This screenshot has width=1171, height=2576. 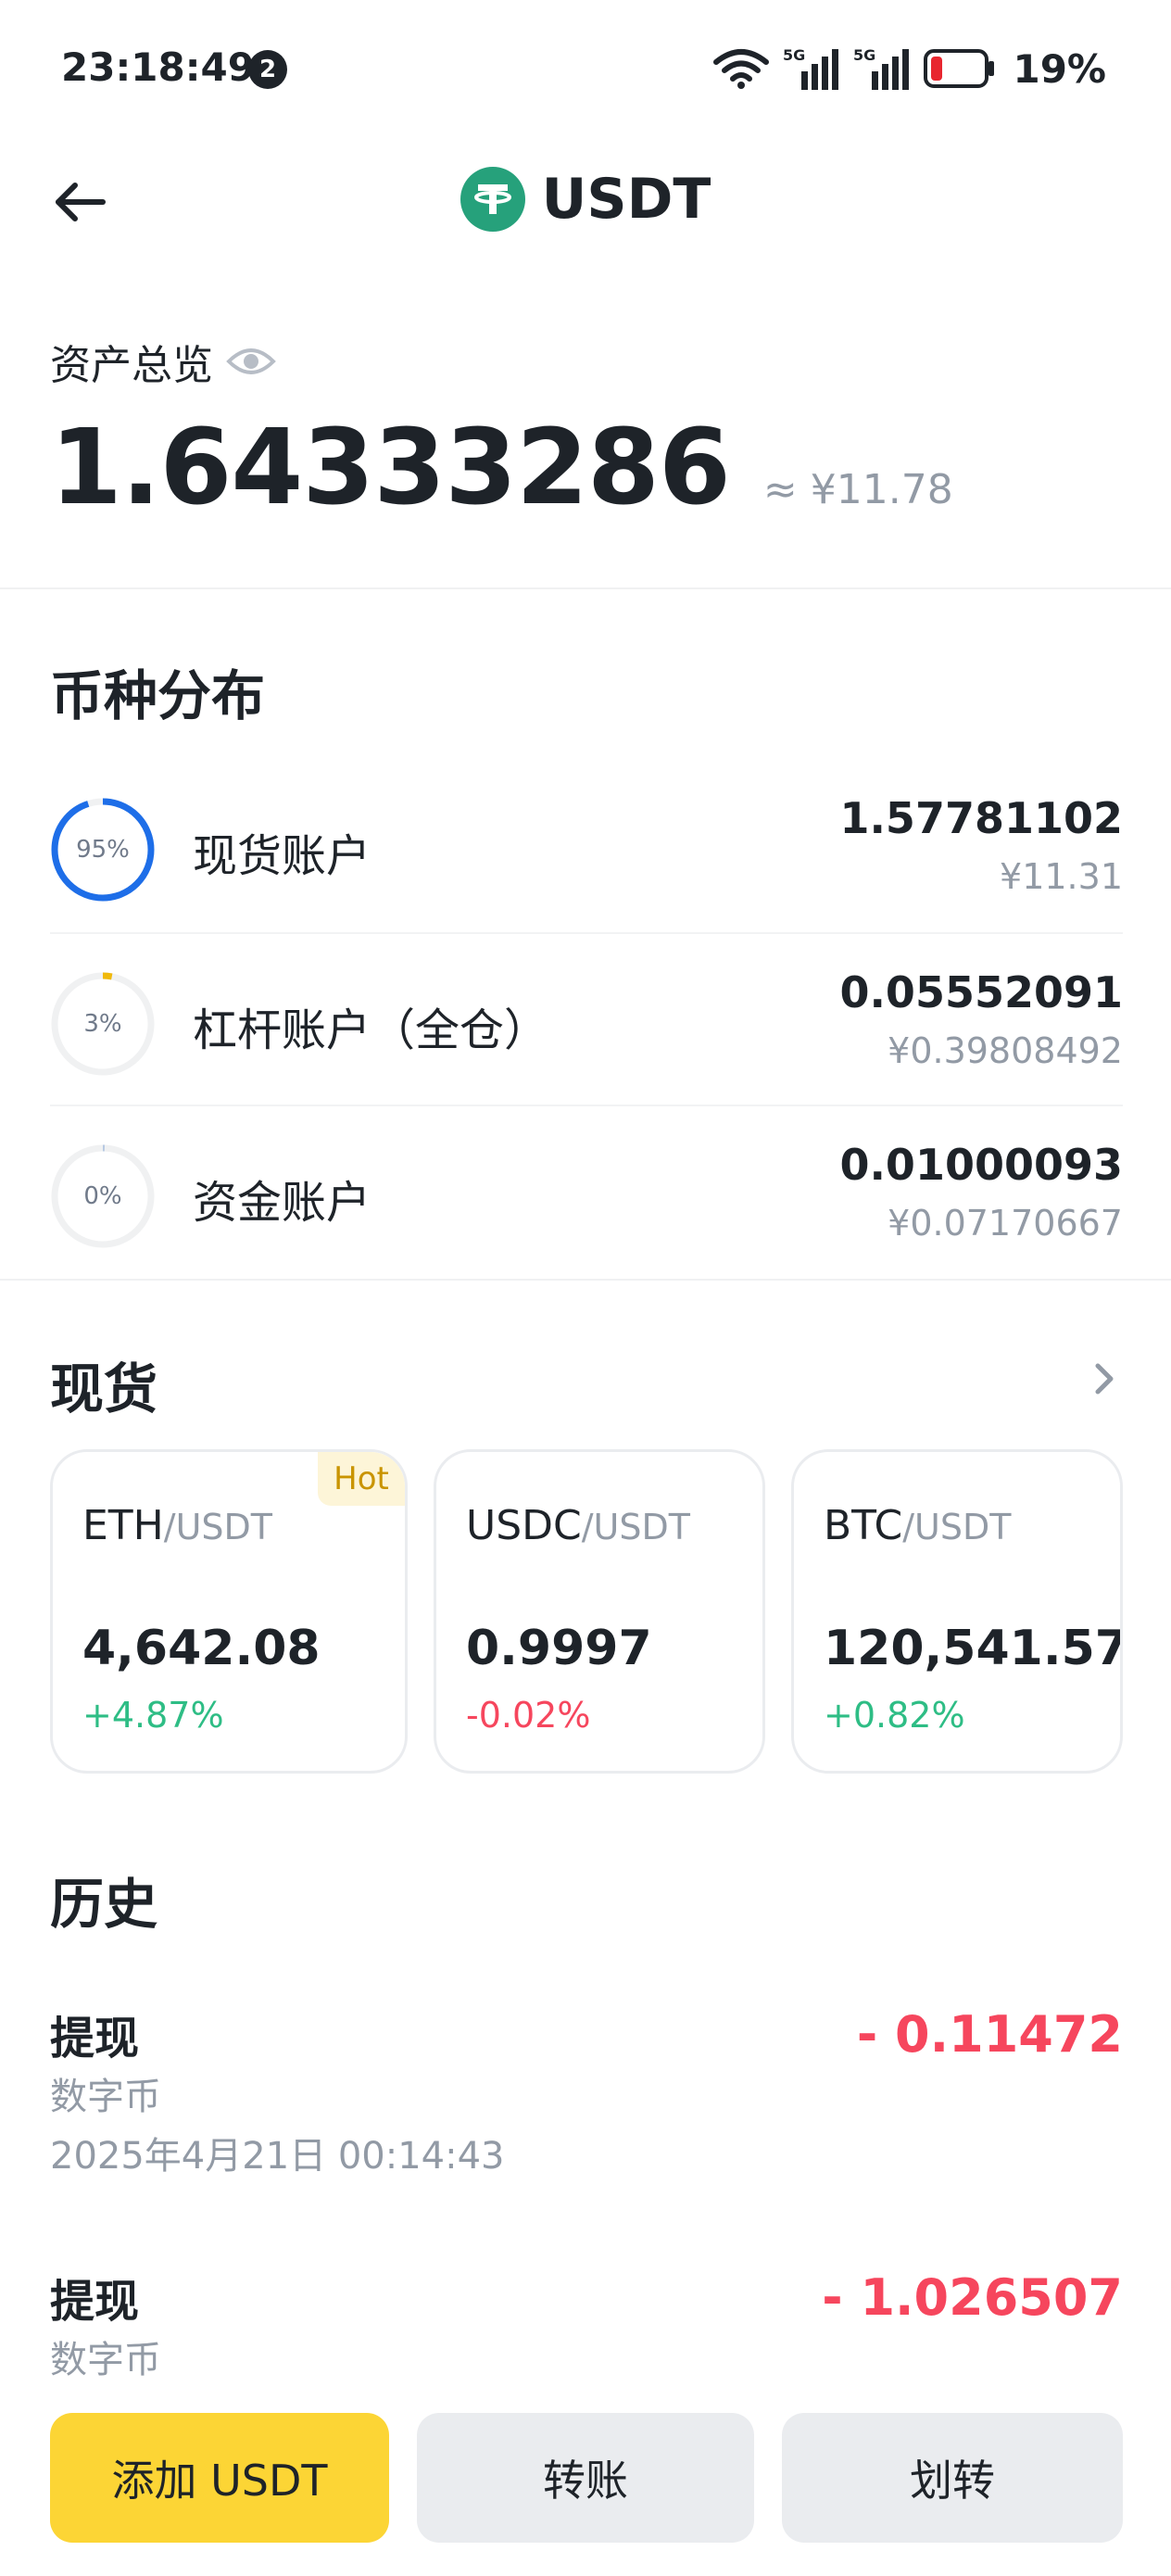 What do you see at coordinates (282, 856) in the screenshot?
I see `account-name: 现货账户` at bounding box center [282, 856].